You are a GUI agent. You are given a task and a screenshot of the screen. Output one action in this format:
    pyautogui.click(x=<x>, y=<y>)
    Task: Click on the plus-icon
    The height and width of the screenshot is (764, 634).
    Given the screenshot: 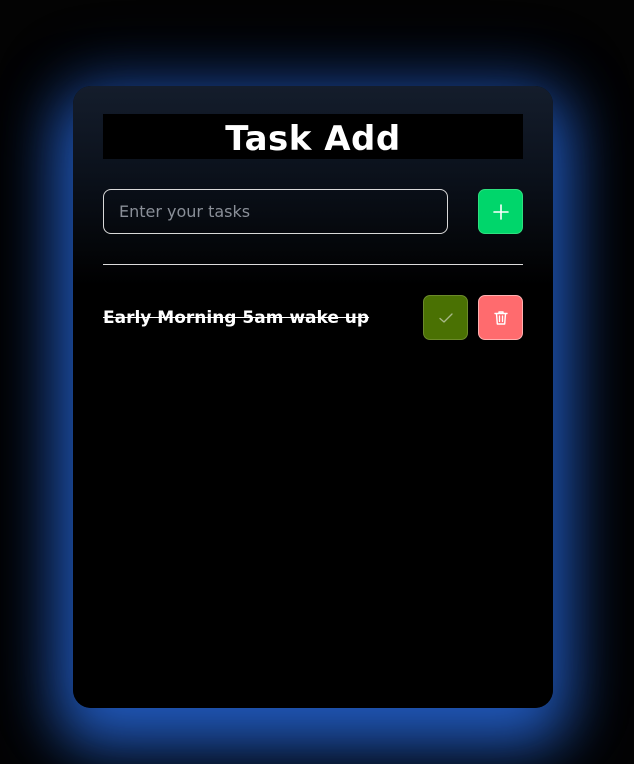 What is the action you would take?
    pyautogui.click(x=501, y=212)
    